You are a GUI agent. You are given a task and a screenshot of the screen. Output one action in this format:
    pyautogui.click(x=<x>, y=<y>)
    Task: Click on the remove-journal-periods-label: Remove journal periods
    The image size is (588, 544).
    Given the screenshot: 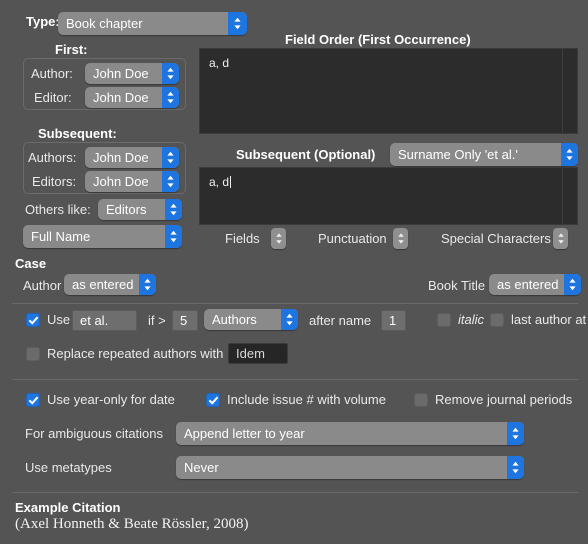 What is the action you would take?
    pyautogui.click(x=504, y=399)
    